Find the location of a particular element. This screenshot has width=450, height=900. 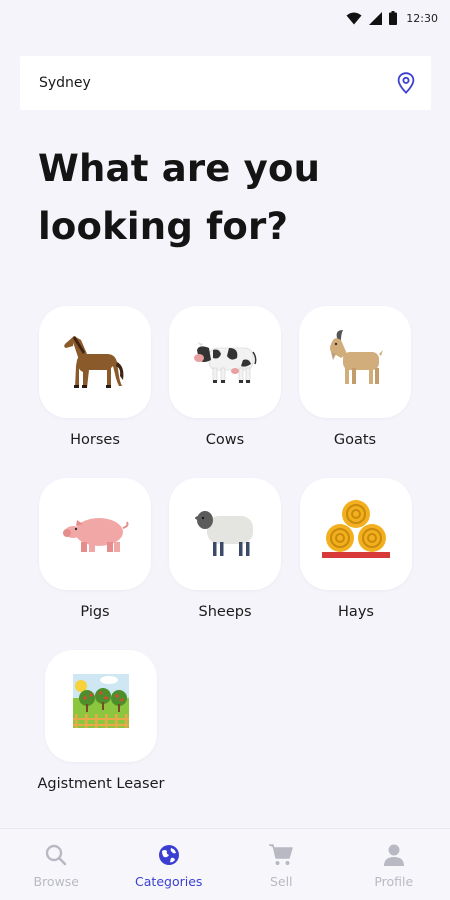

orchard-field-icon is located at coordinates (101, 706).